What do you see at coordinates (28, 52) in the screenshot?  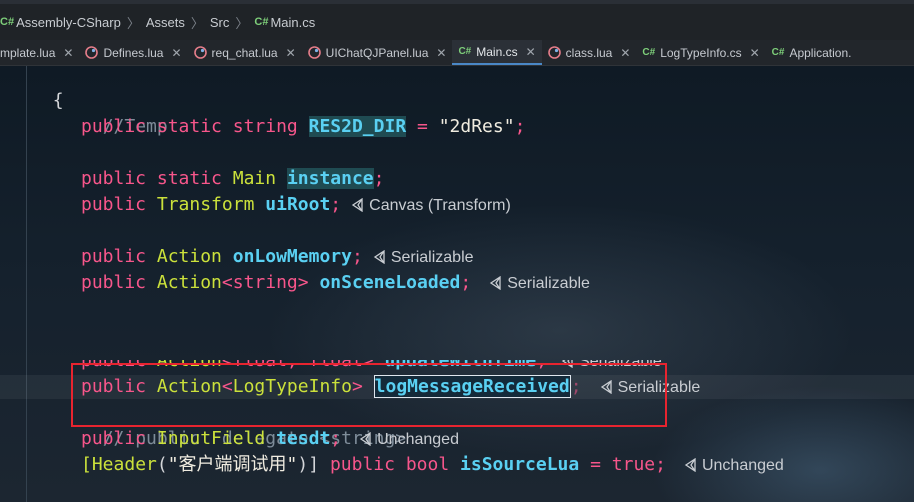 I see `tab-label: mplate.lua` at bounding box center [28, 52].